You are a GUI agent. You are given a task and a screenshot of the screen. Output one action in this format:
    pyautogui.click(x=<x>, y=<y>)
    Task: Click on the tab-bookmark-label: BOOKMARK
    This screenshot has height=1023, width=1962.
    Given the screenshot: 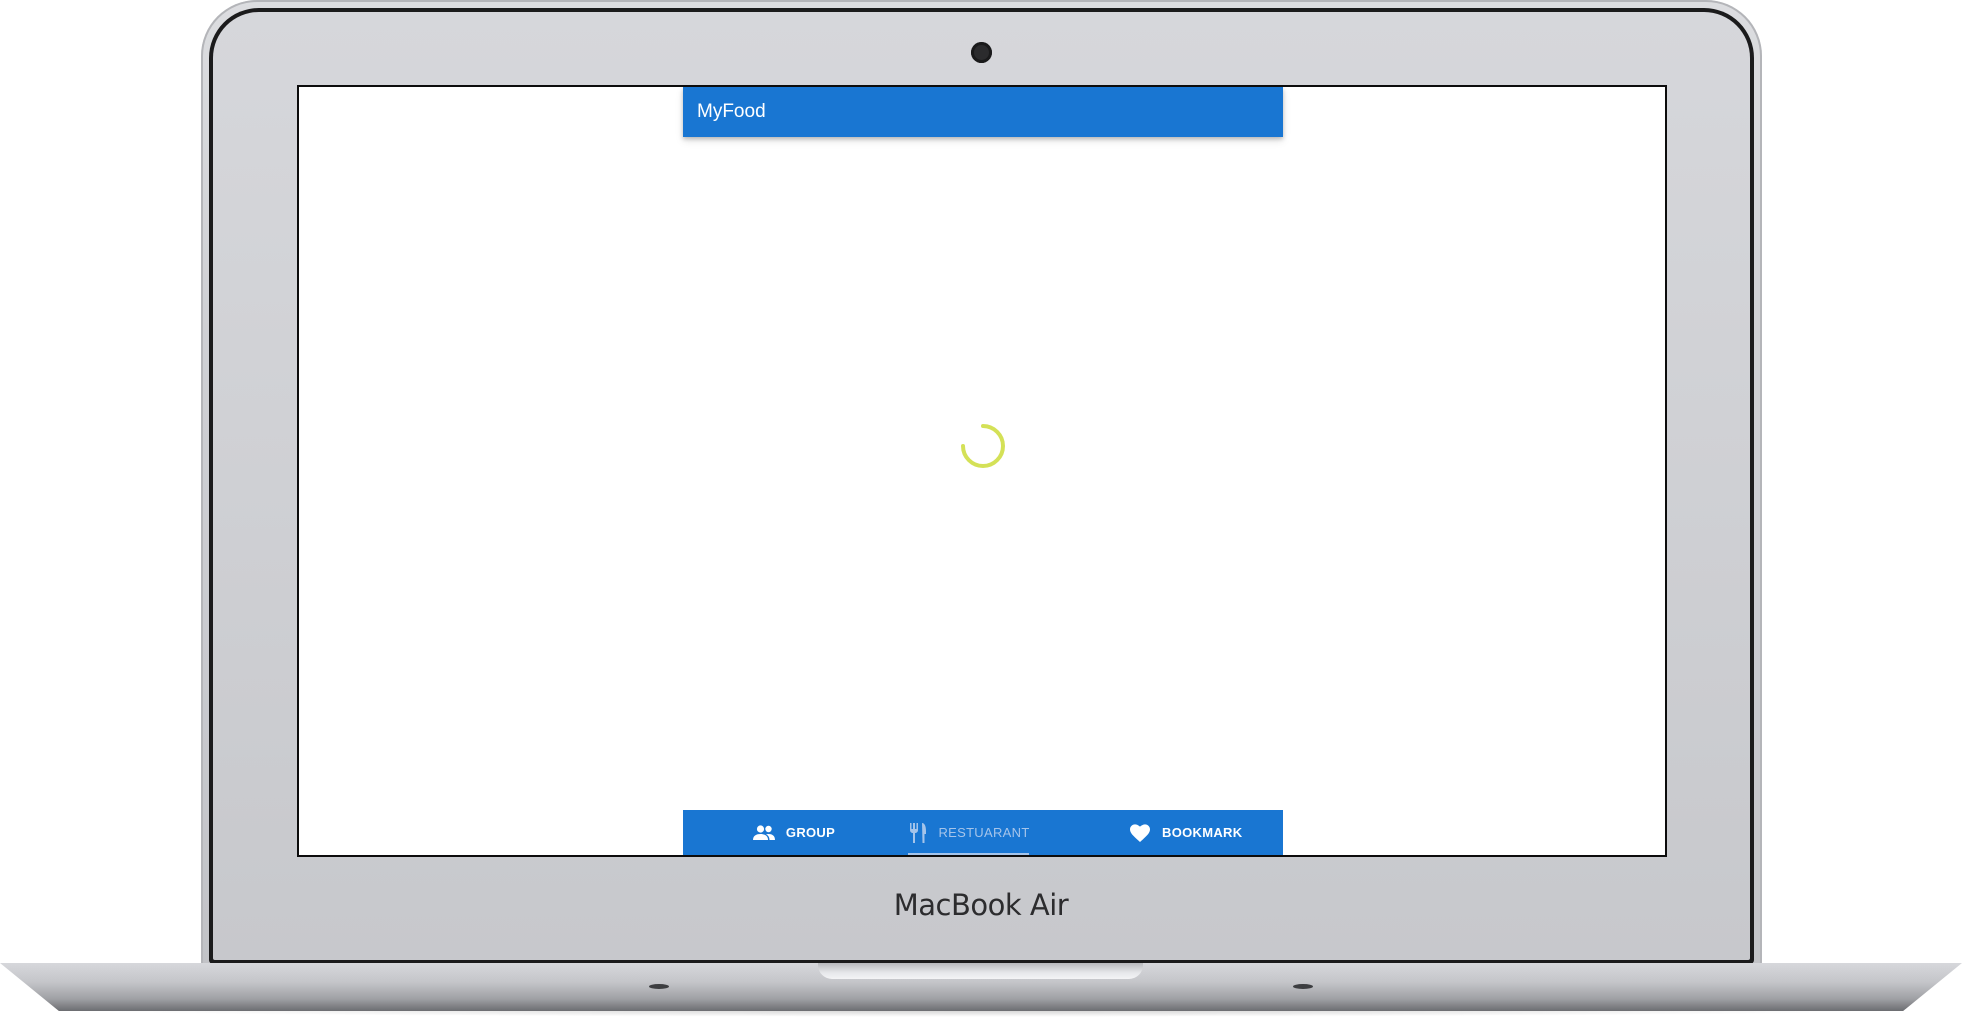 What is the action you would take?
    pyautogui.click(x=1202, y=832)
    